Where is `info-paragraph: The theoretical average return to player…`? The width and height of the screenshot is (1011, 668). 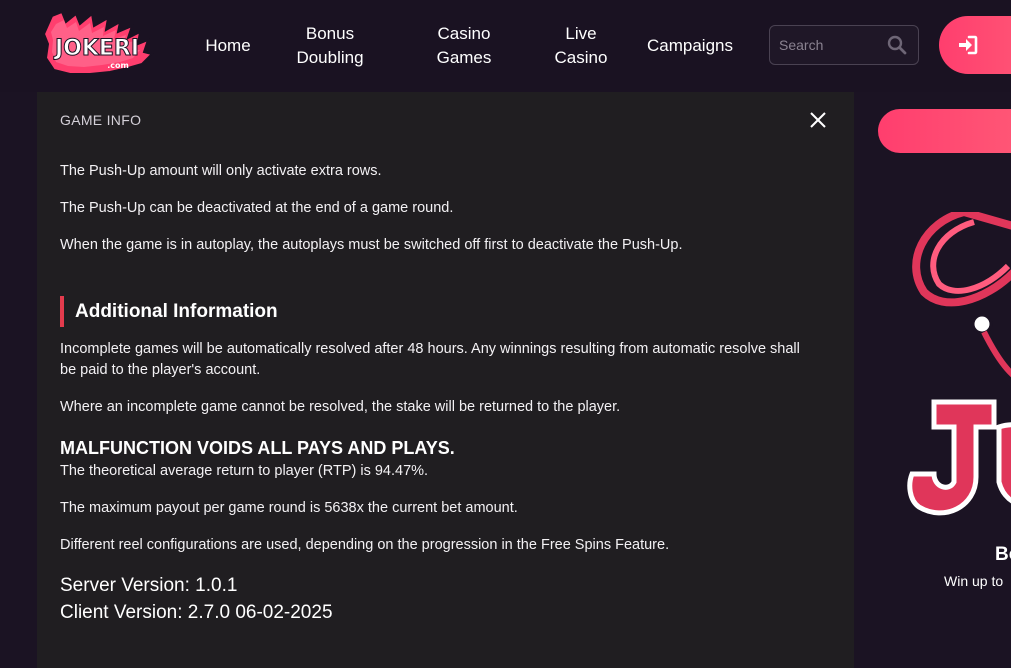
info-paragraph: The theoretical average return to player… is located at coordinates (244, 471).